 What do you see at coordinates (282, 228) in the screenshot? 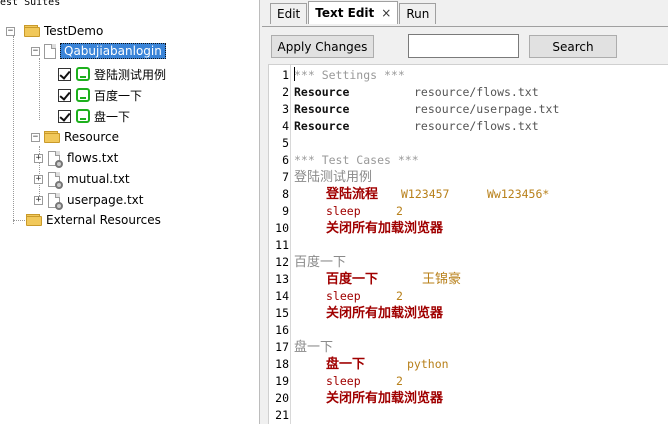
I see `line-number: 10` at bounding box center [282, 228].